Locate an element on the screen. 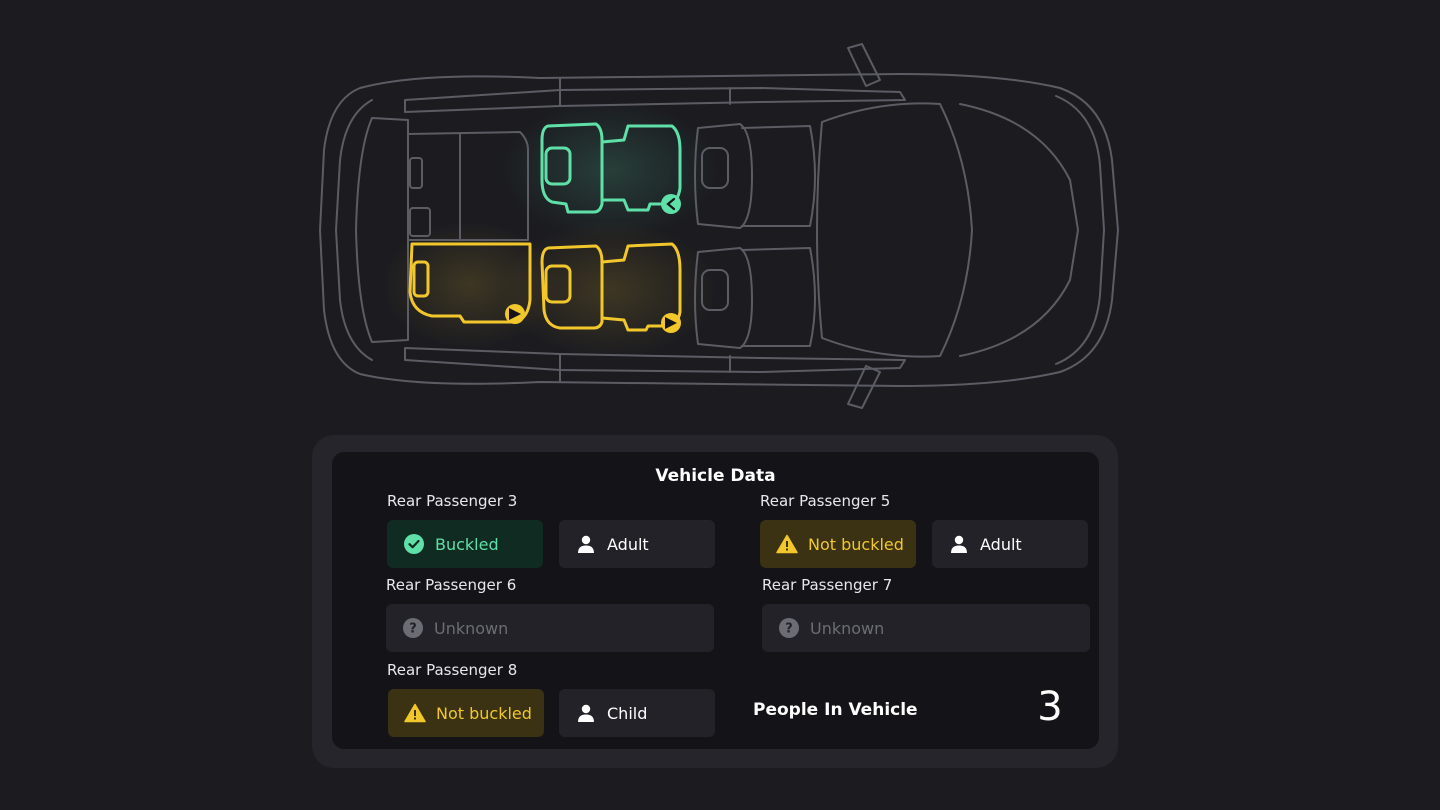 Image resolution: width=1440 pixels, height=810 pixels. buckle-status-chip: Buckled is located at coordinates (465, 544).